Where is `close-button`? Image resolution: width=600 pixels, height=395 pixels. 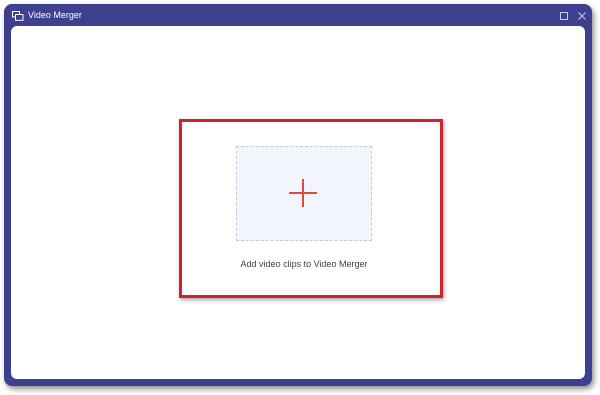
close-button is located at coordinates (582, 15).